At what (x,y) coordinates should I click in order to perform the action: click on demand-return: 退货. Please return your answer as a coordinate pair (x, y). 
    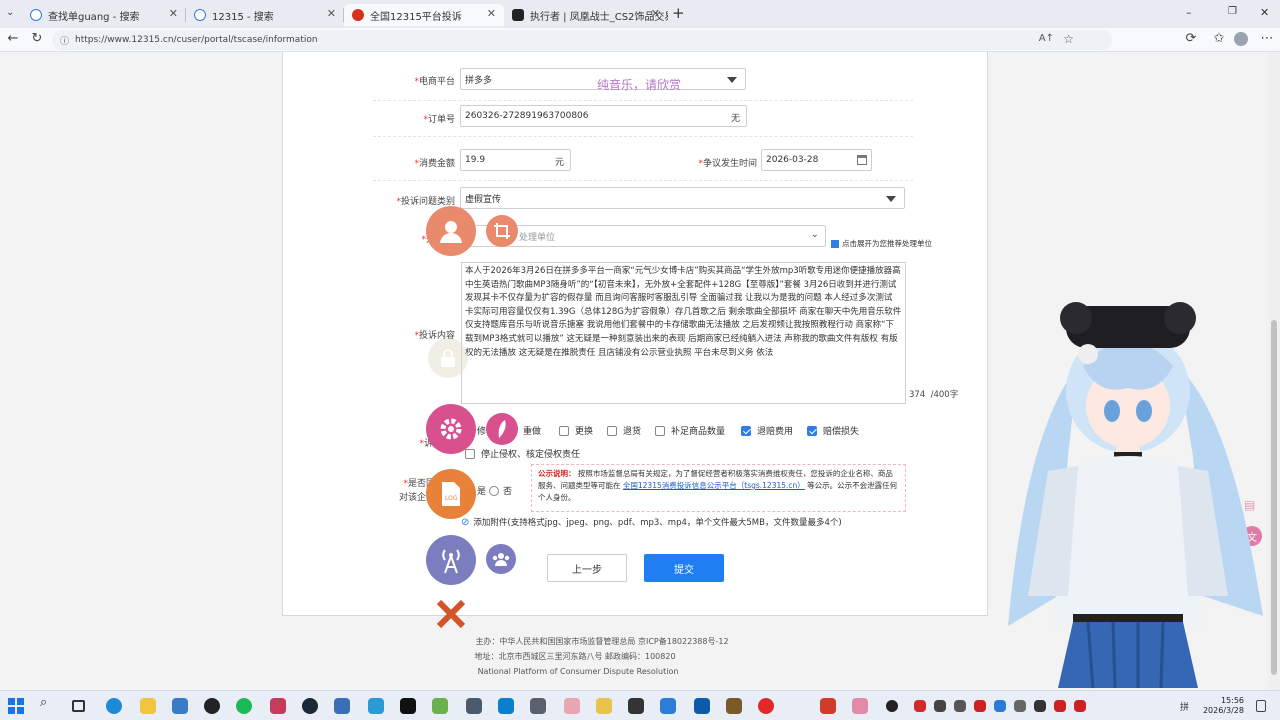
    Looking at the image, I should click on (624, 430).